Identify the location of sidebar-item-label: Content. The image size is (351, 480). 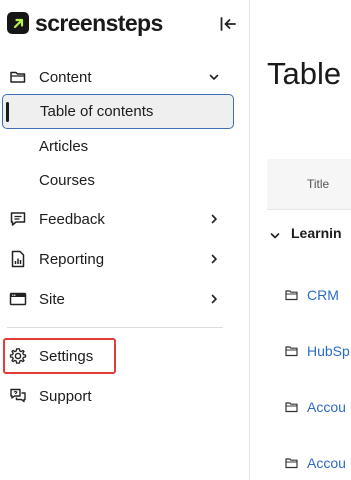
(65, 77).